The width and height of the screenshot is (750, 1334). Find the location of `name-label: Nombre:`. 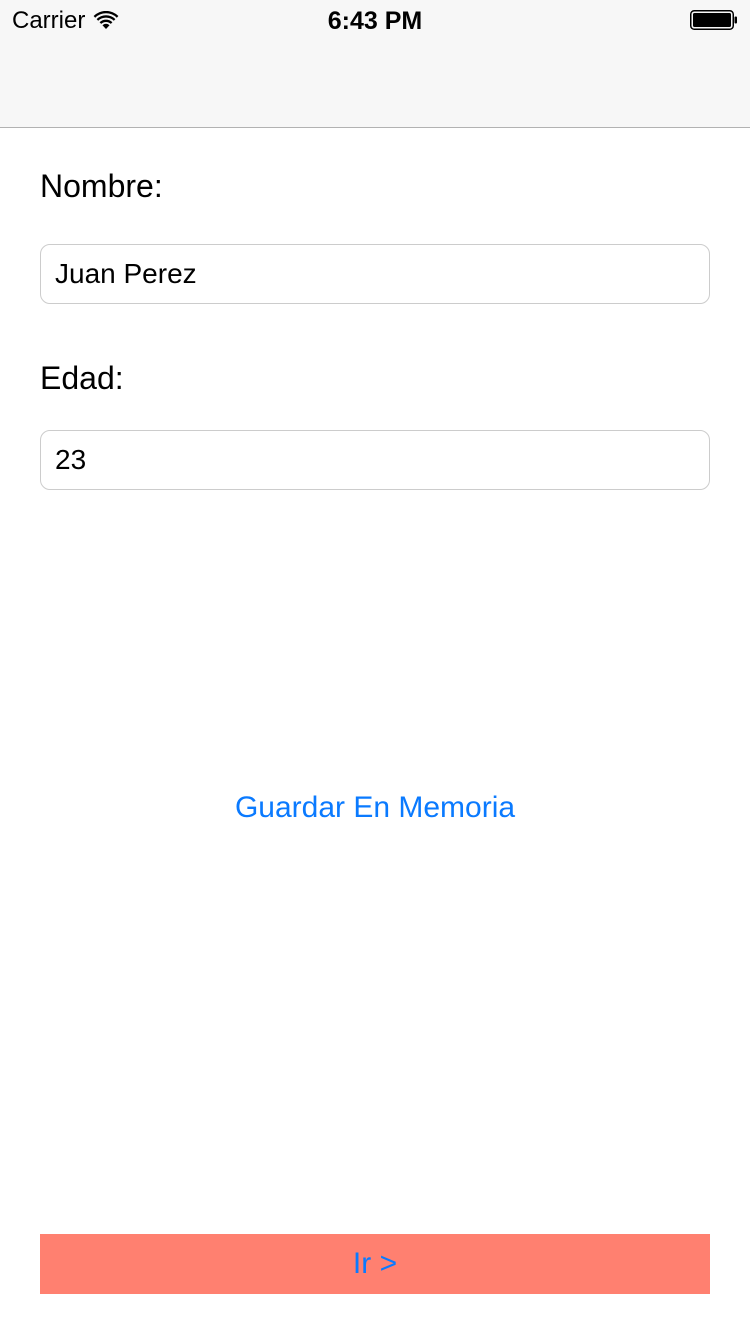

name-label: Nombre: is located at coordinates (101, 186).